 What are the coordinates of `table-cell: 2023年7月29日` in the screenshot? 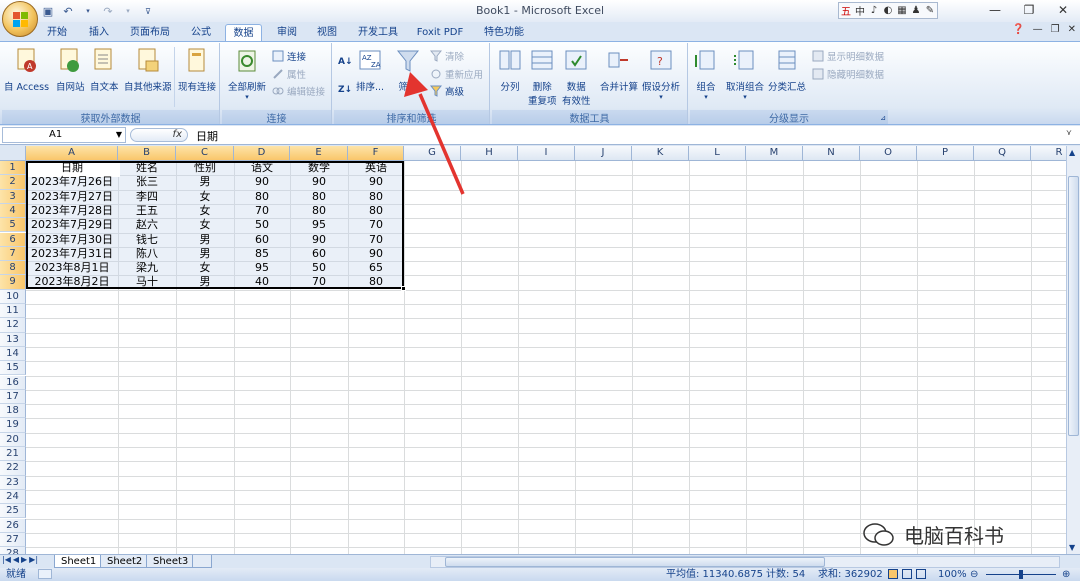 It's located at (72, 225).